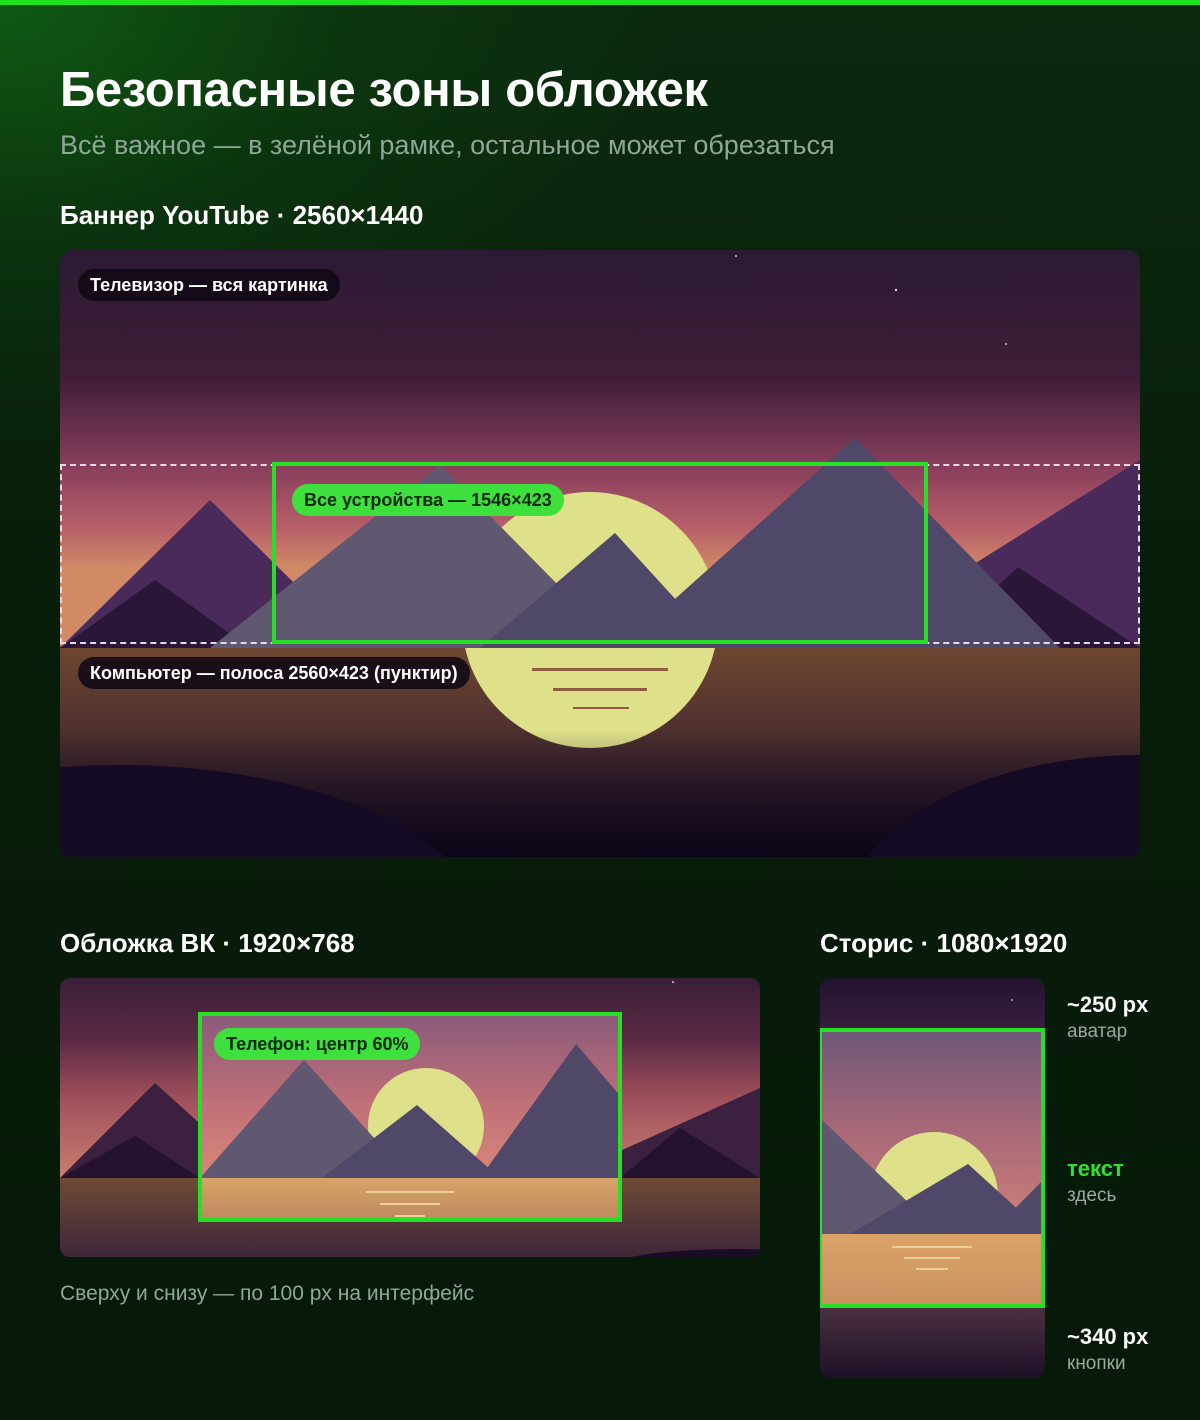 This screenshot has width=1200, height=1420. I want to click on page-title: Безопасные зоны обложек, so click(384, 90).